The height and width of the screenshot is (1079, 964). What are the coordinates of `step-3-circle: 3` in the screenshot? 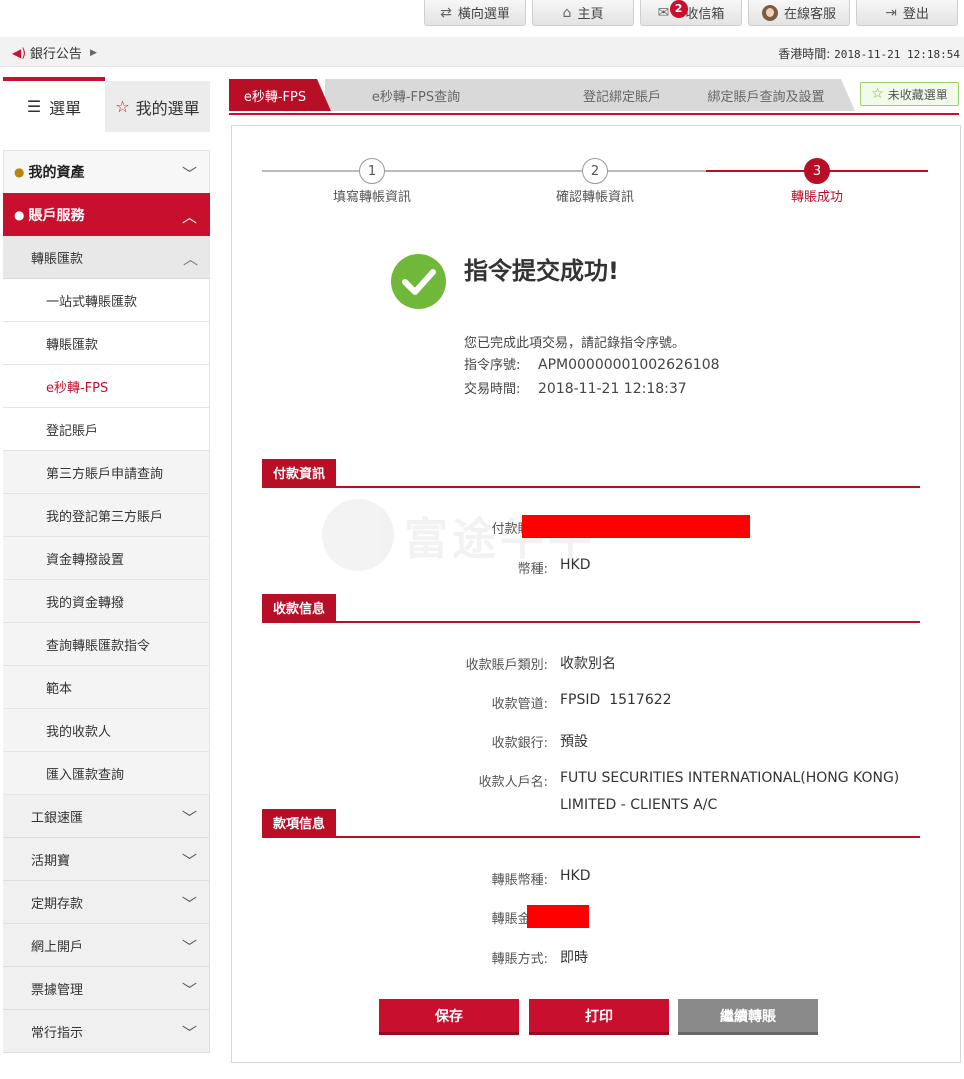 It's located at (817, 171).